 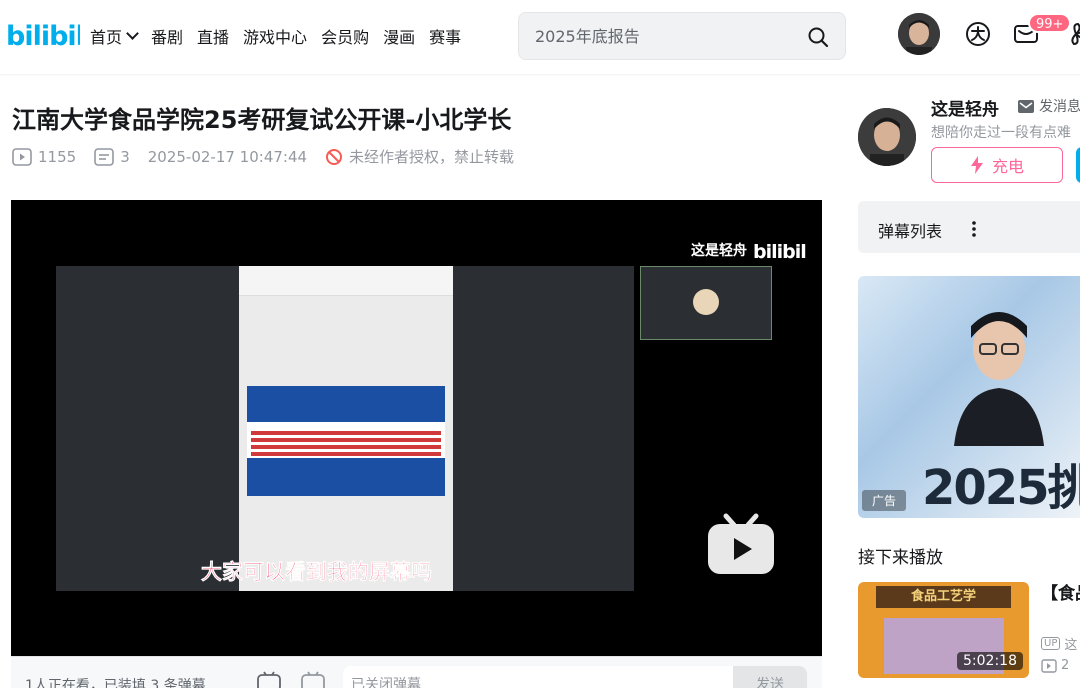 What do you see at coordinates (115, 683) in the screenshot?
I see `viewer-count: 1人正在看，已装填 3 条弹幕` at bounding box center [115, 683].